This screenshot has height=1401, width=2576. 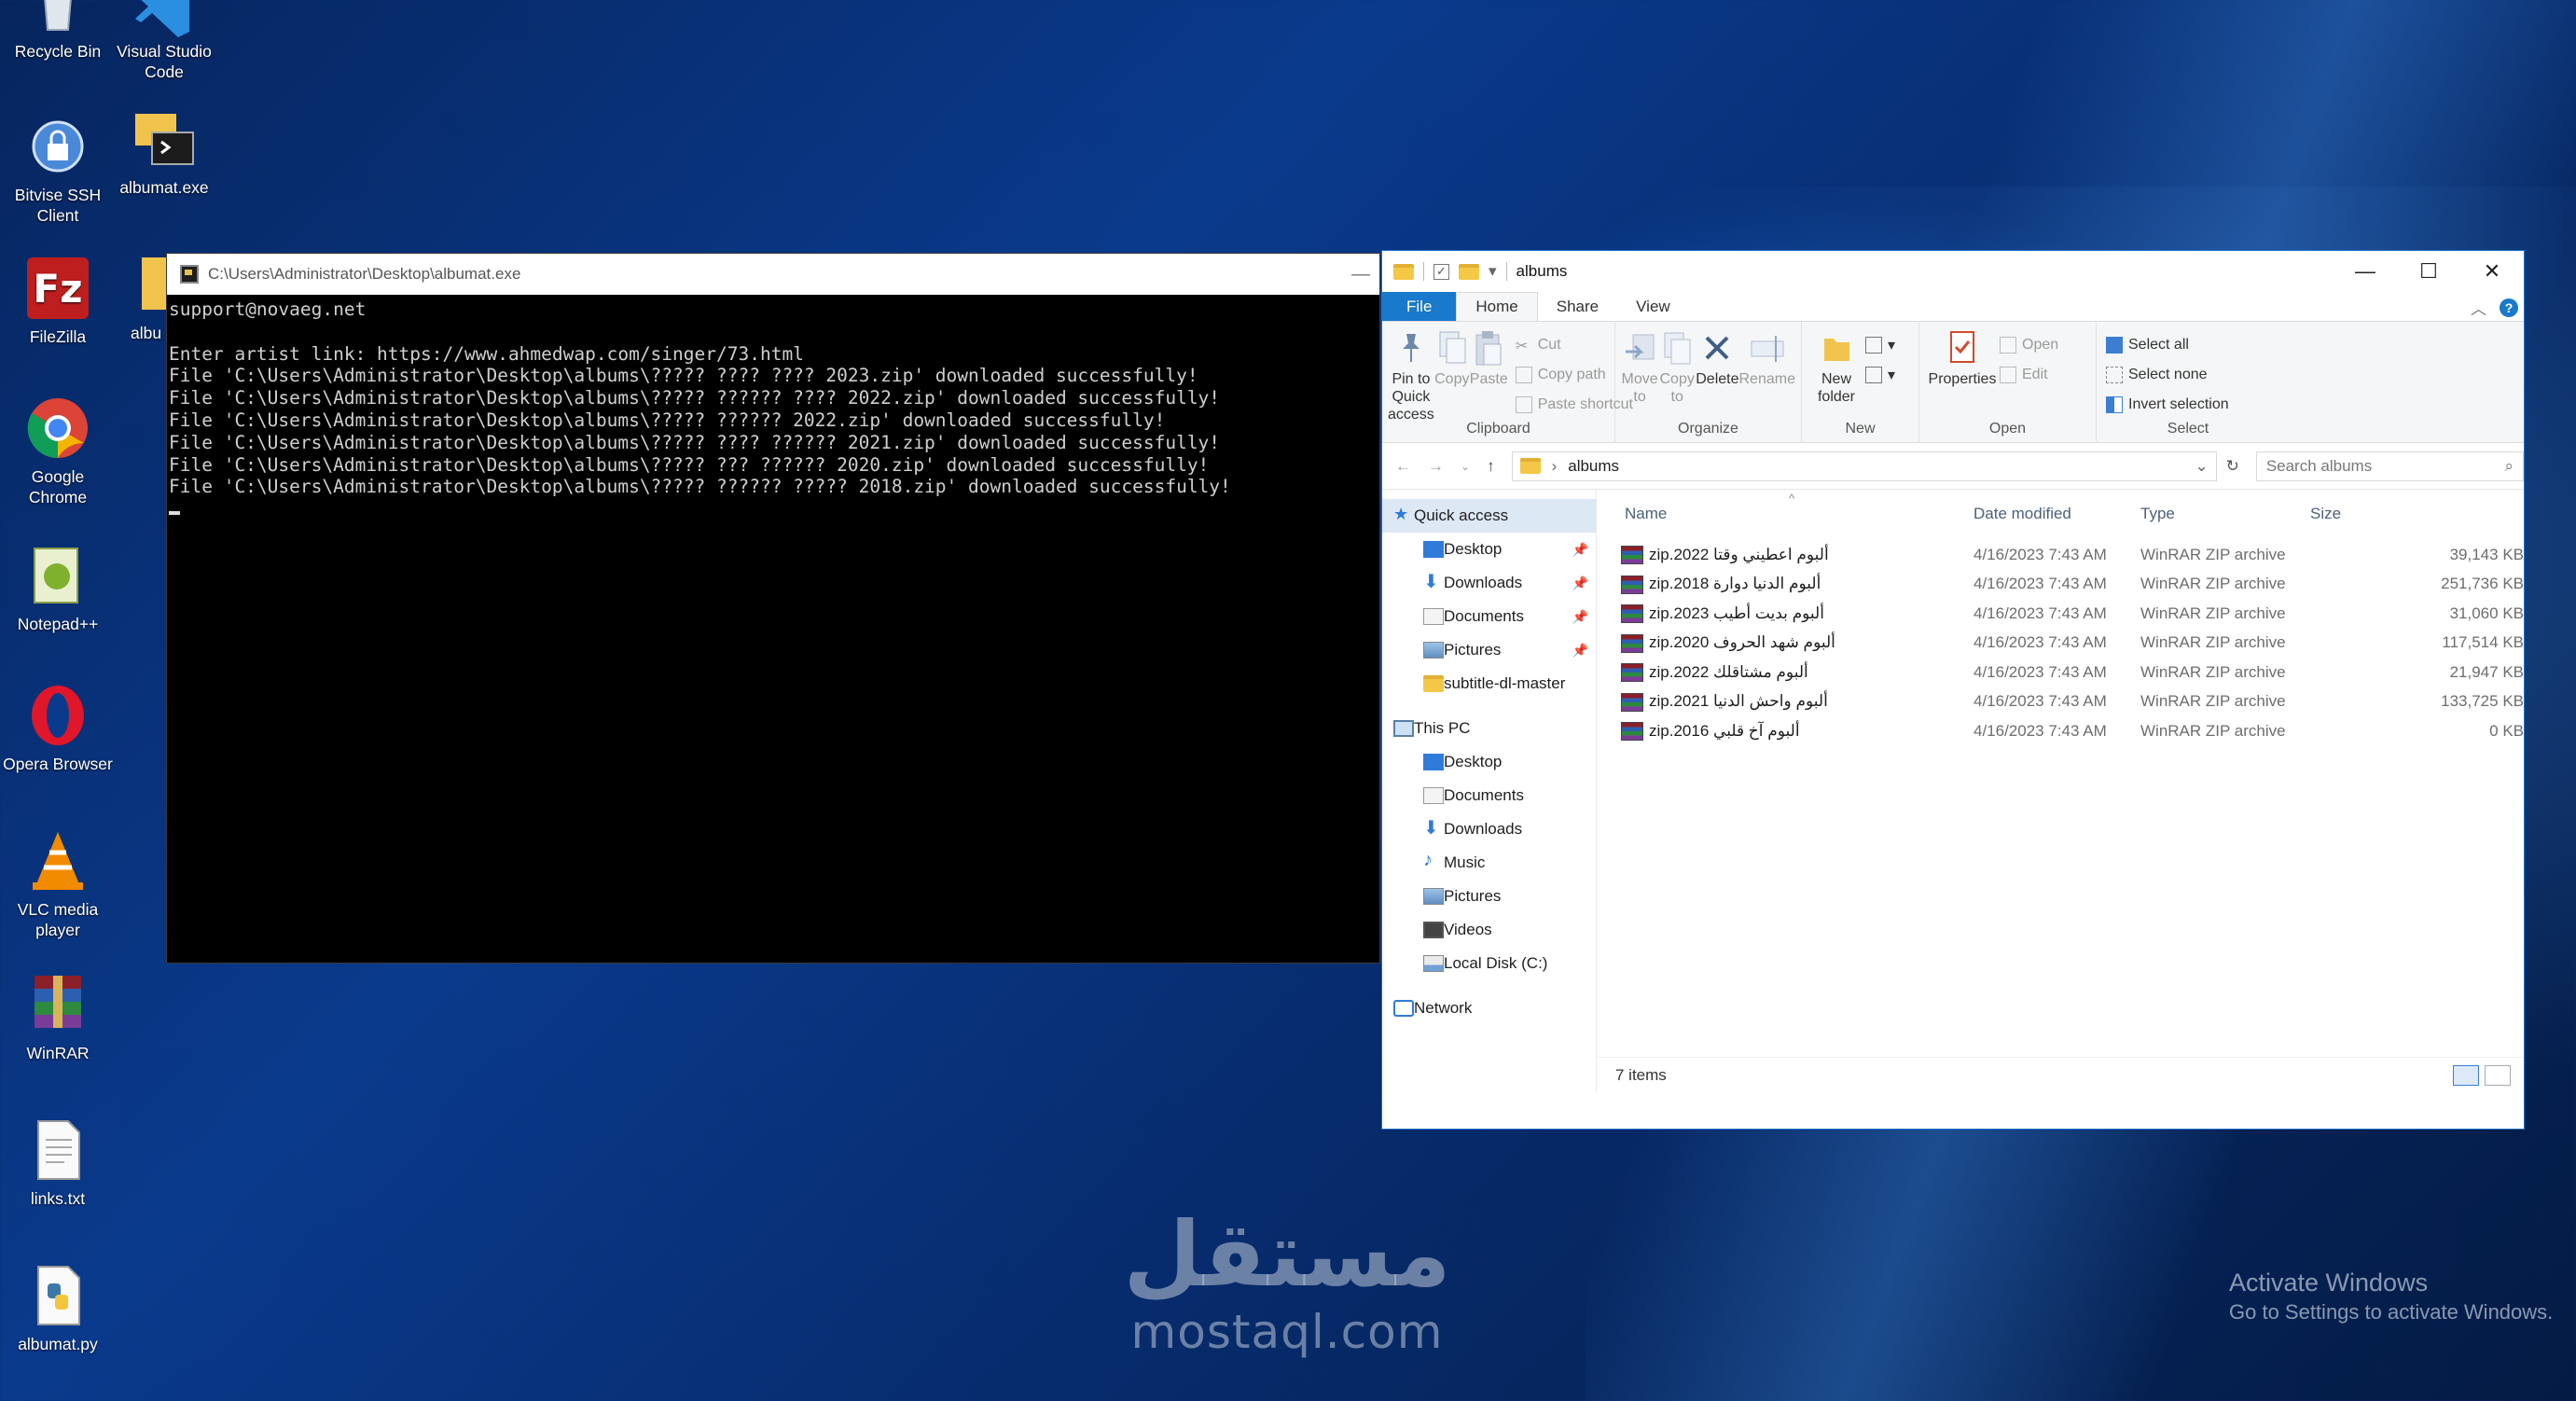 I want to click on nav-label: Network, so click(x=1443, y=1008).